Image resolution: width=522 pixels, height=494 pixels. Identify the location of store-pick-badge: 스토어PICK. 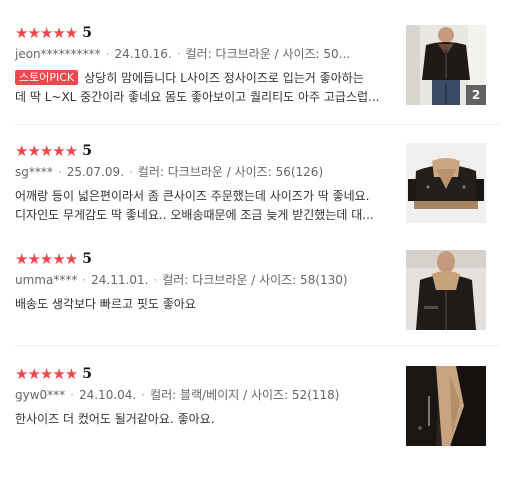
(47, 77).